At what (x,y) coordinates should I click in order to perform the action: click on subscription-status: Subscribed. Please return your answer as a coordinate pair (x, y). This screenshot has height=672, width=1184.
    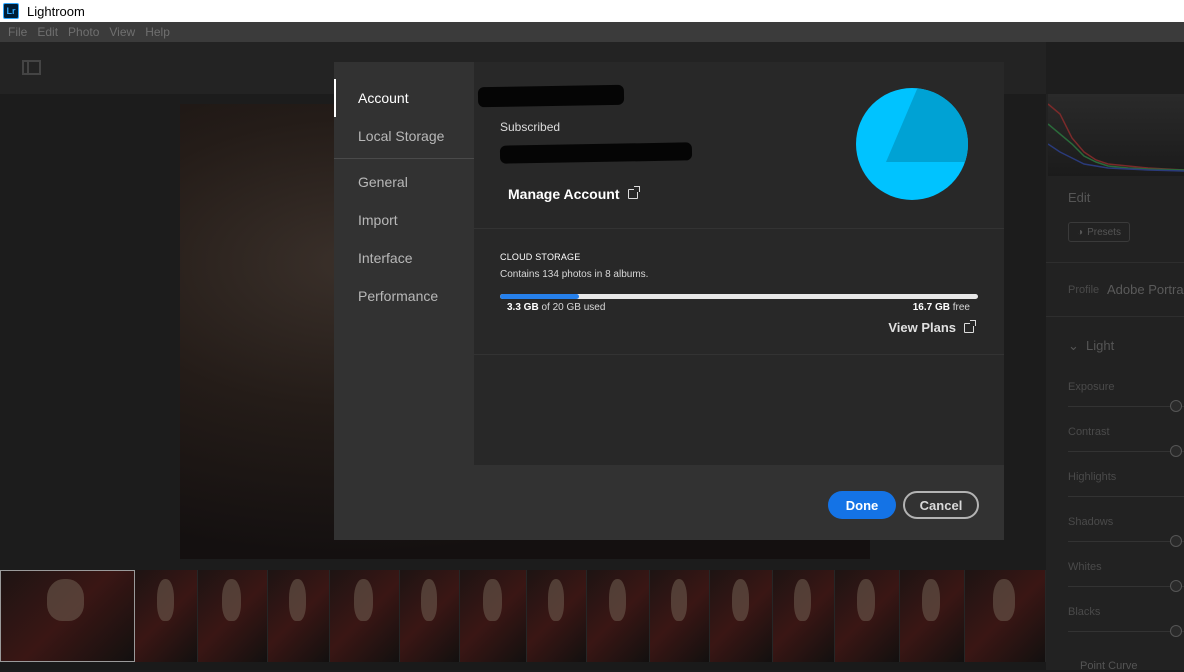
    Looking at the image, I should click on (530, 127).